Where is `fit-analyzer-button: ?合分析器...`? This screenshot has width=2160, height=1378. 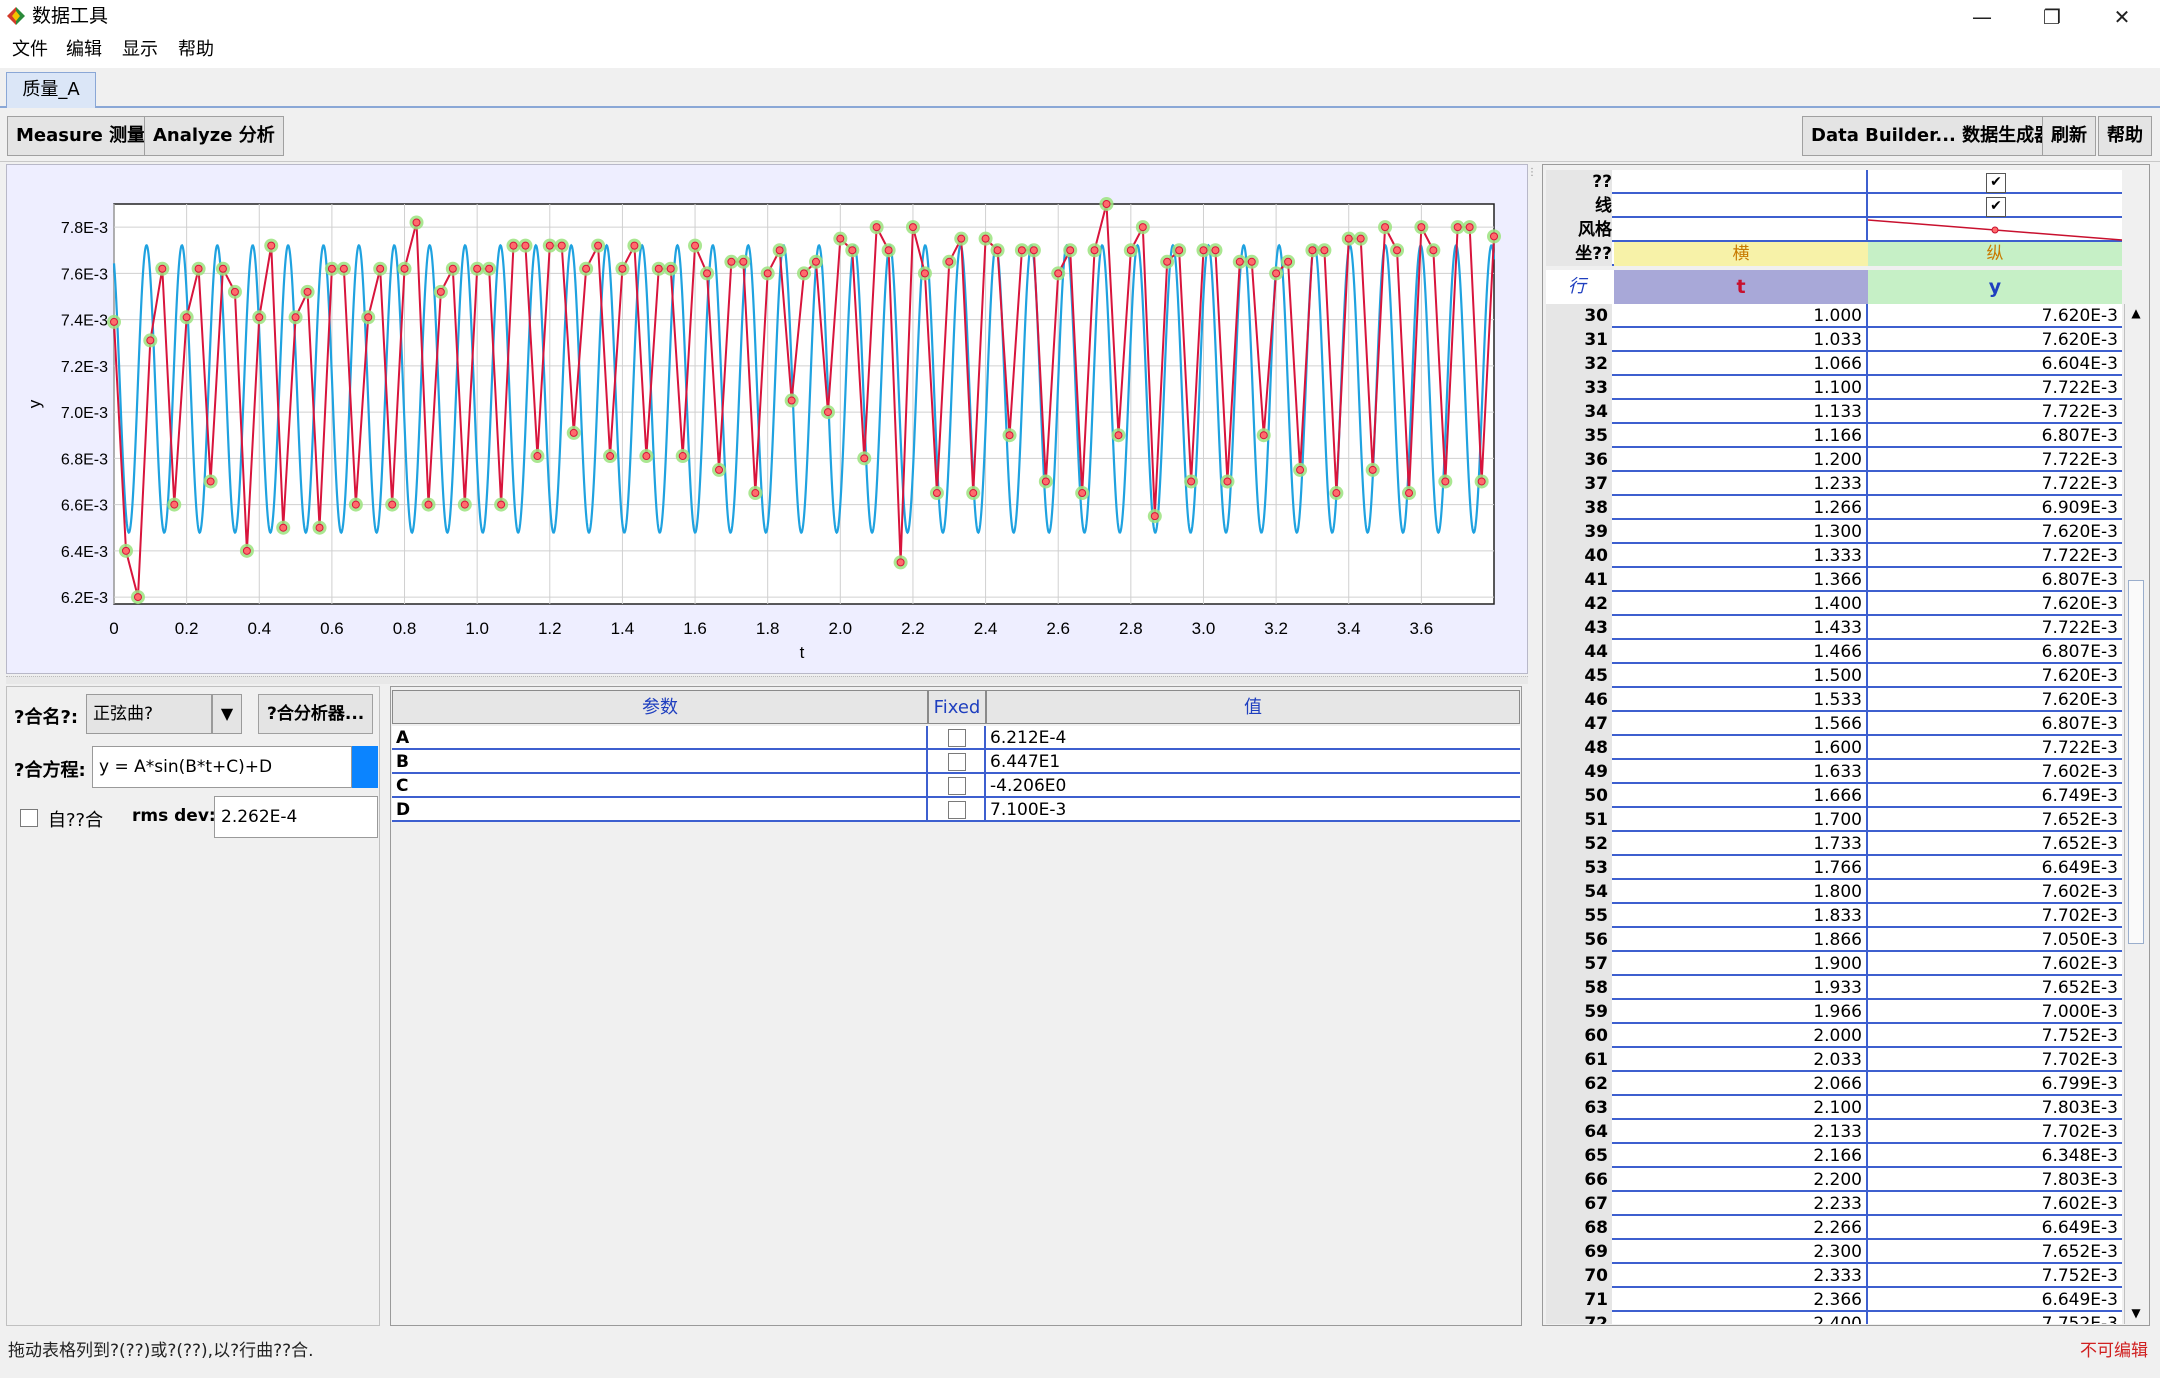 fit-analyzer-button: ?合分析器... is located at coordinates (316, 714).